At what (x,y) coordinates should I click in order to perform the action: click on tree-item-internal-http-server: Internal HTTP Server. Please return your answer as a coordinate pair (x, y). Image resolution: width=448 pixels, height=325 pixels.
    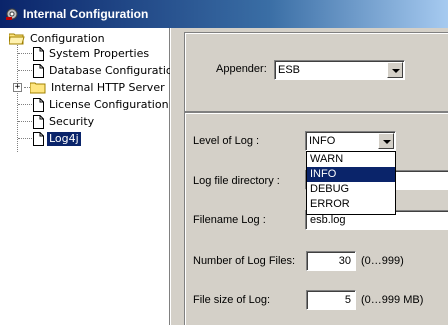
    Looking at the image, I should click on (98, 87).